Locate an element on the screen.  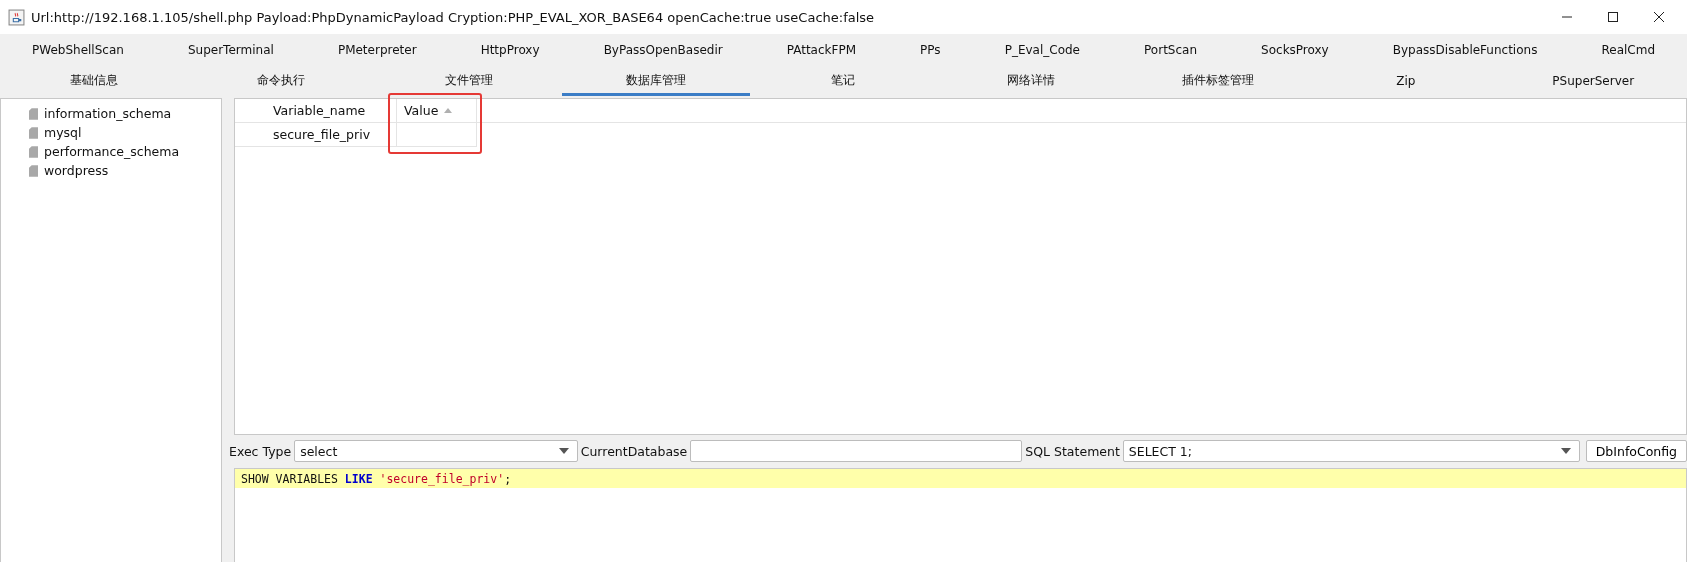
tab: PPs is located at coordinates (930, 49).